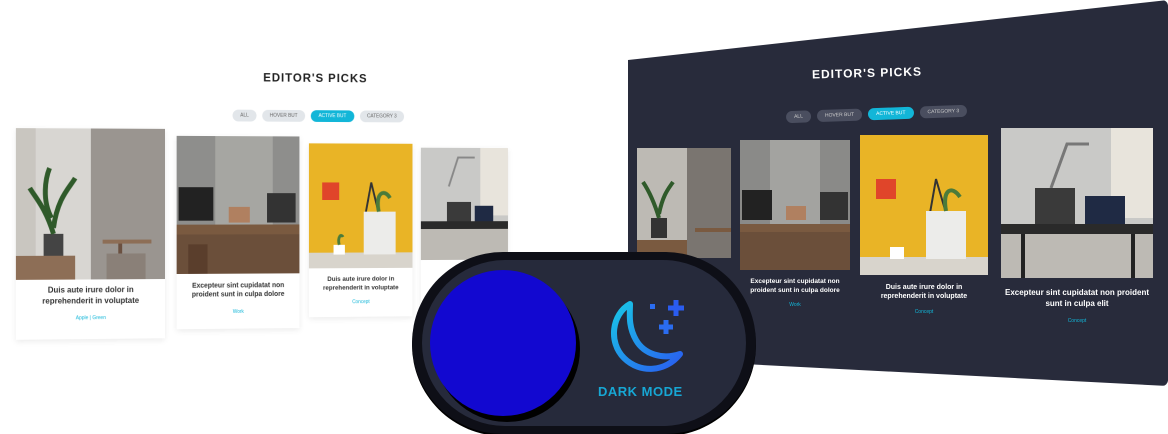 Image resolution: width=1168 pixels, height=434 pixels. What do you see at coordinates (90, 318) in the screenshot?
I see `light-card-category: Apple | Green` at bounding box center [90, 318].